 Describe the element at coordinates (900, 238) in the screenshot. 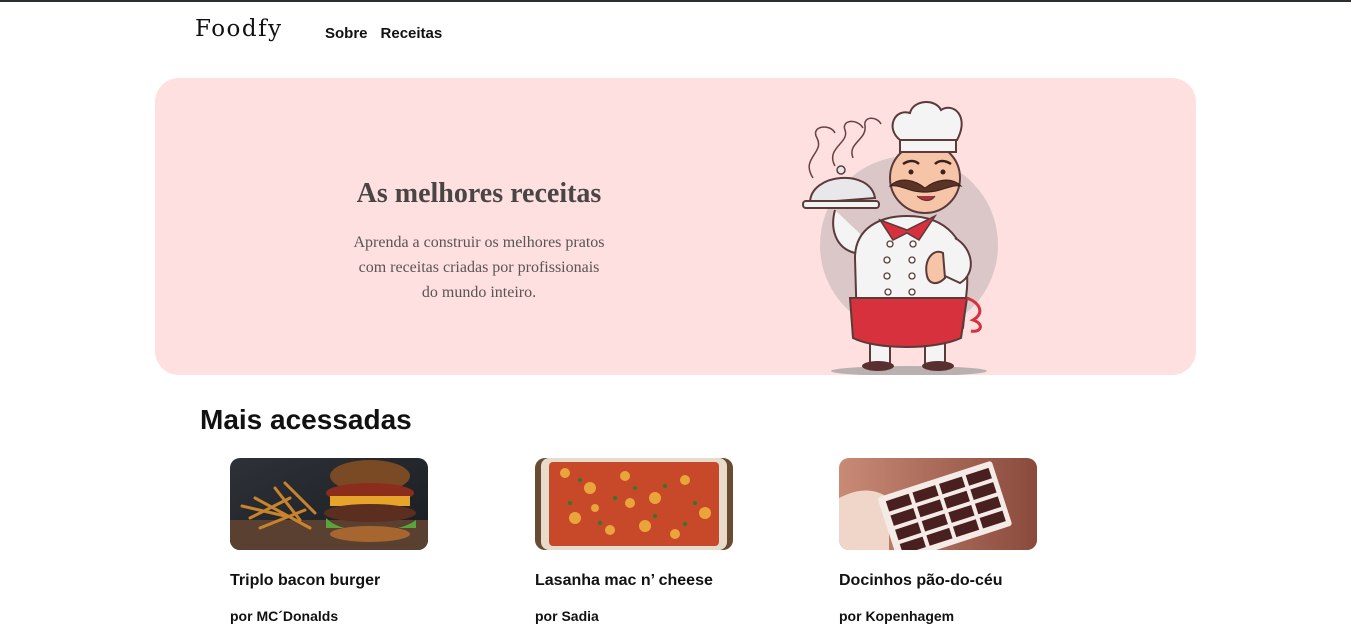

I see `chef-icon` at that location.